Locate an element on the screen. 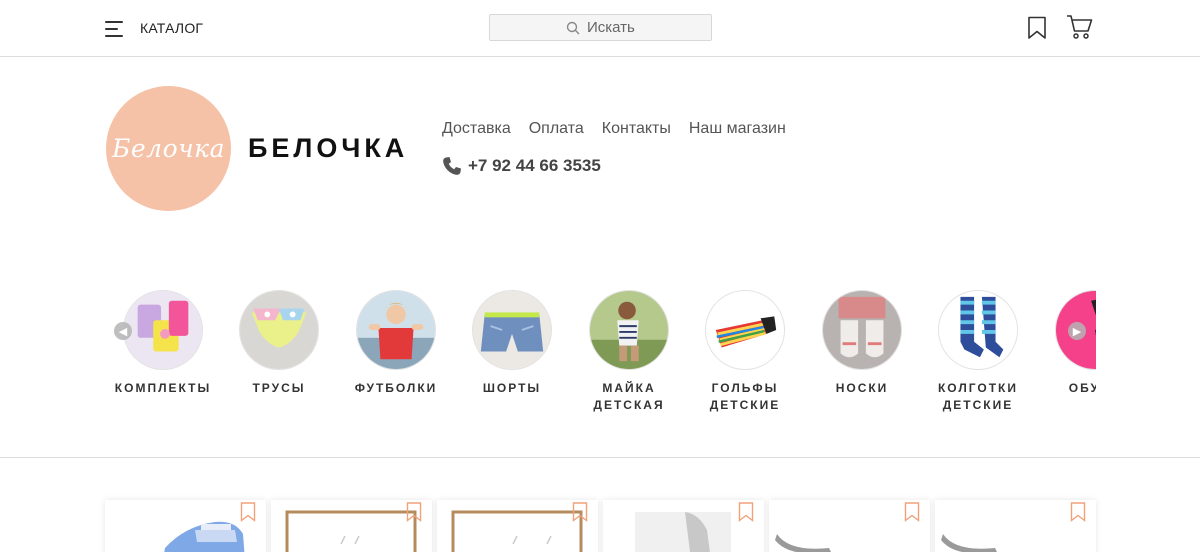  category-item: МАЙКА ДЕТСКАЯ is located at coordinates (629, 350).